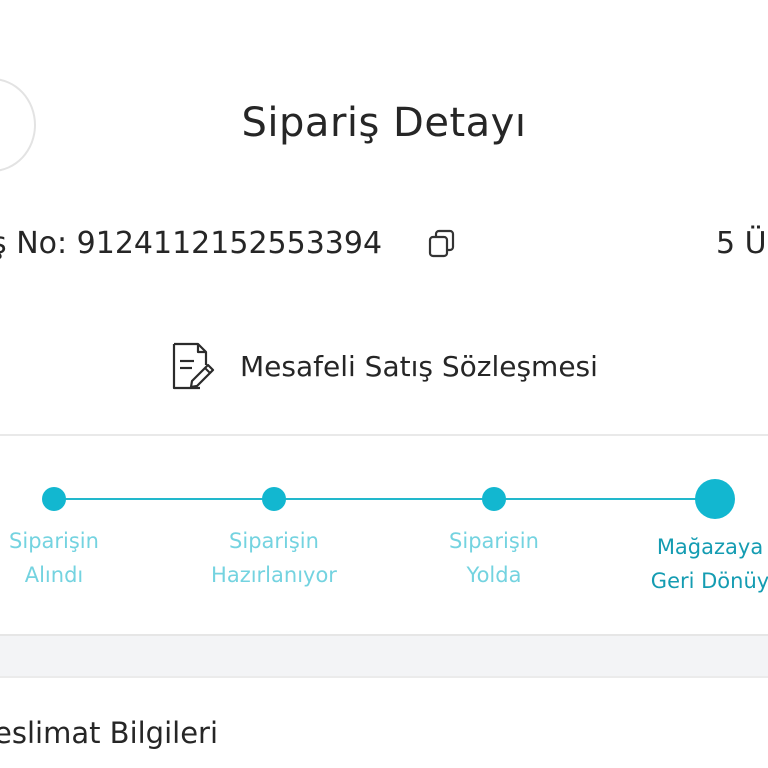  I want to click on order-number: ariş No: 9124112152553394, so click(191, 243).